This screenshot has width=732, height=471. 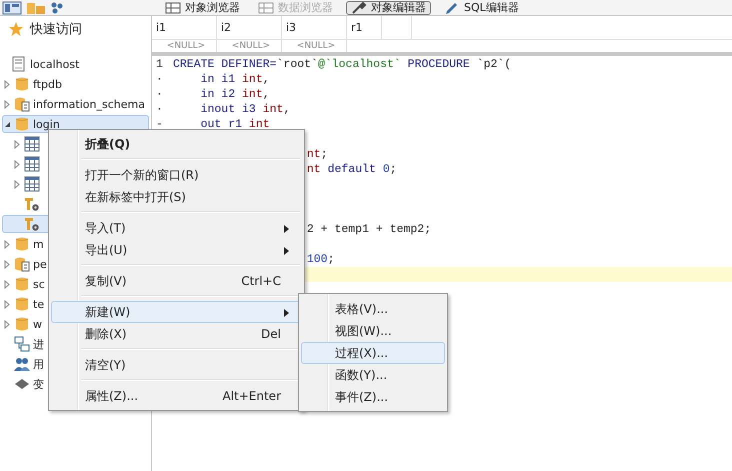 I want to click on code-line: inout i3 int,, so click(x=245, y=109).